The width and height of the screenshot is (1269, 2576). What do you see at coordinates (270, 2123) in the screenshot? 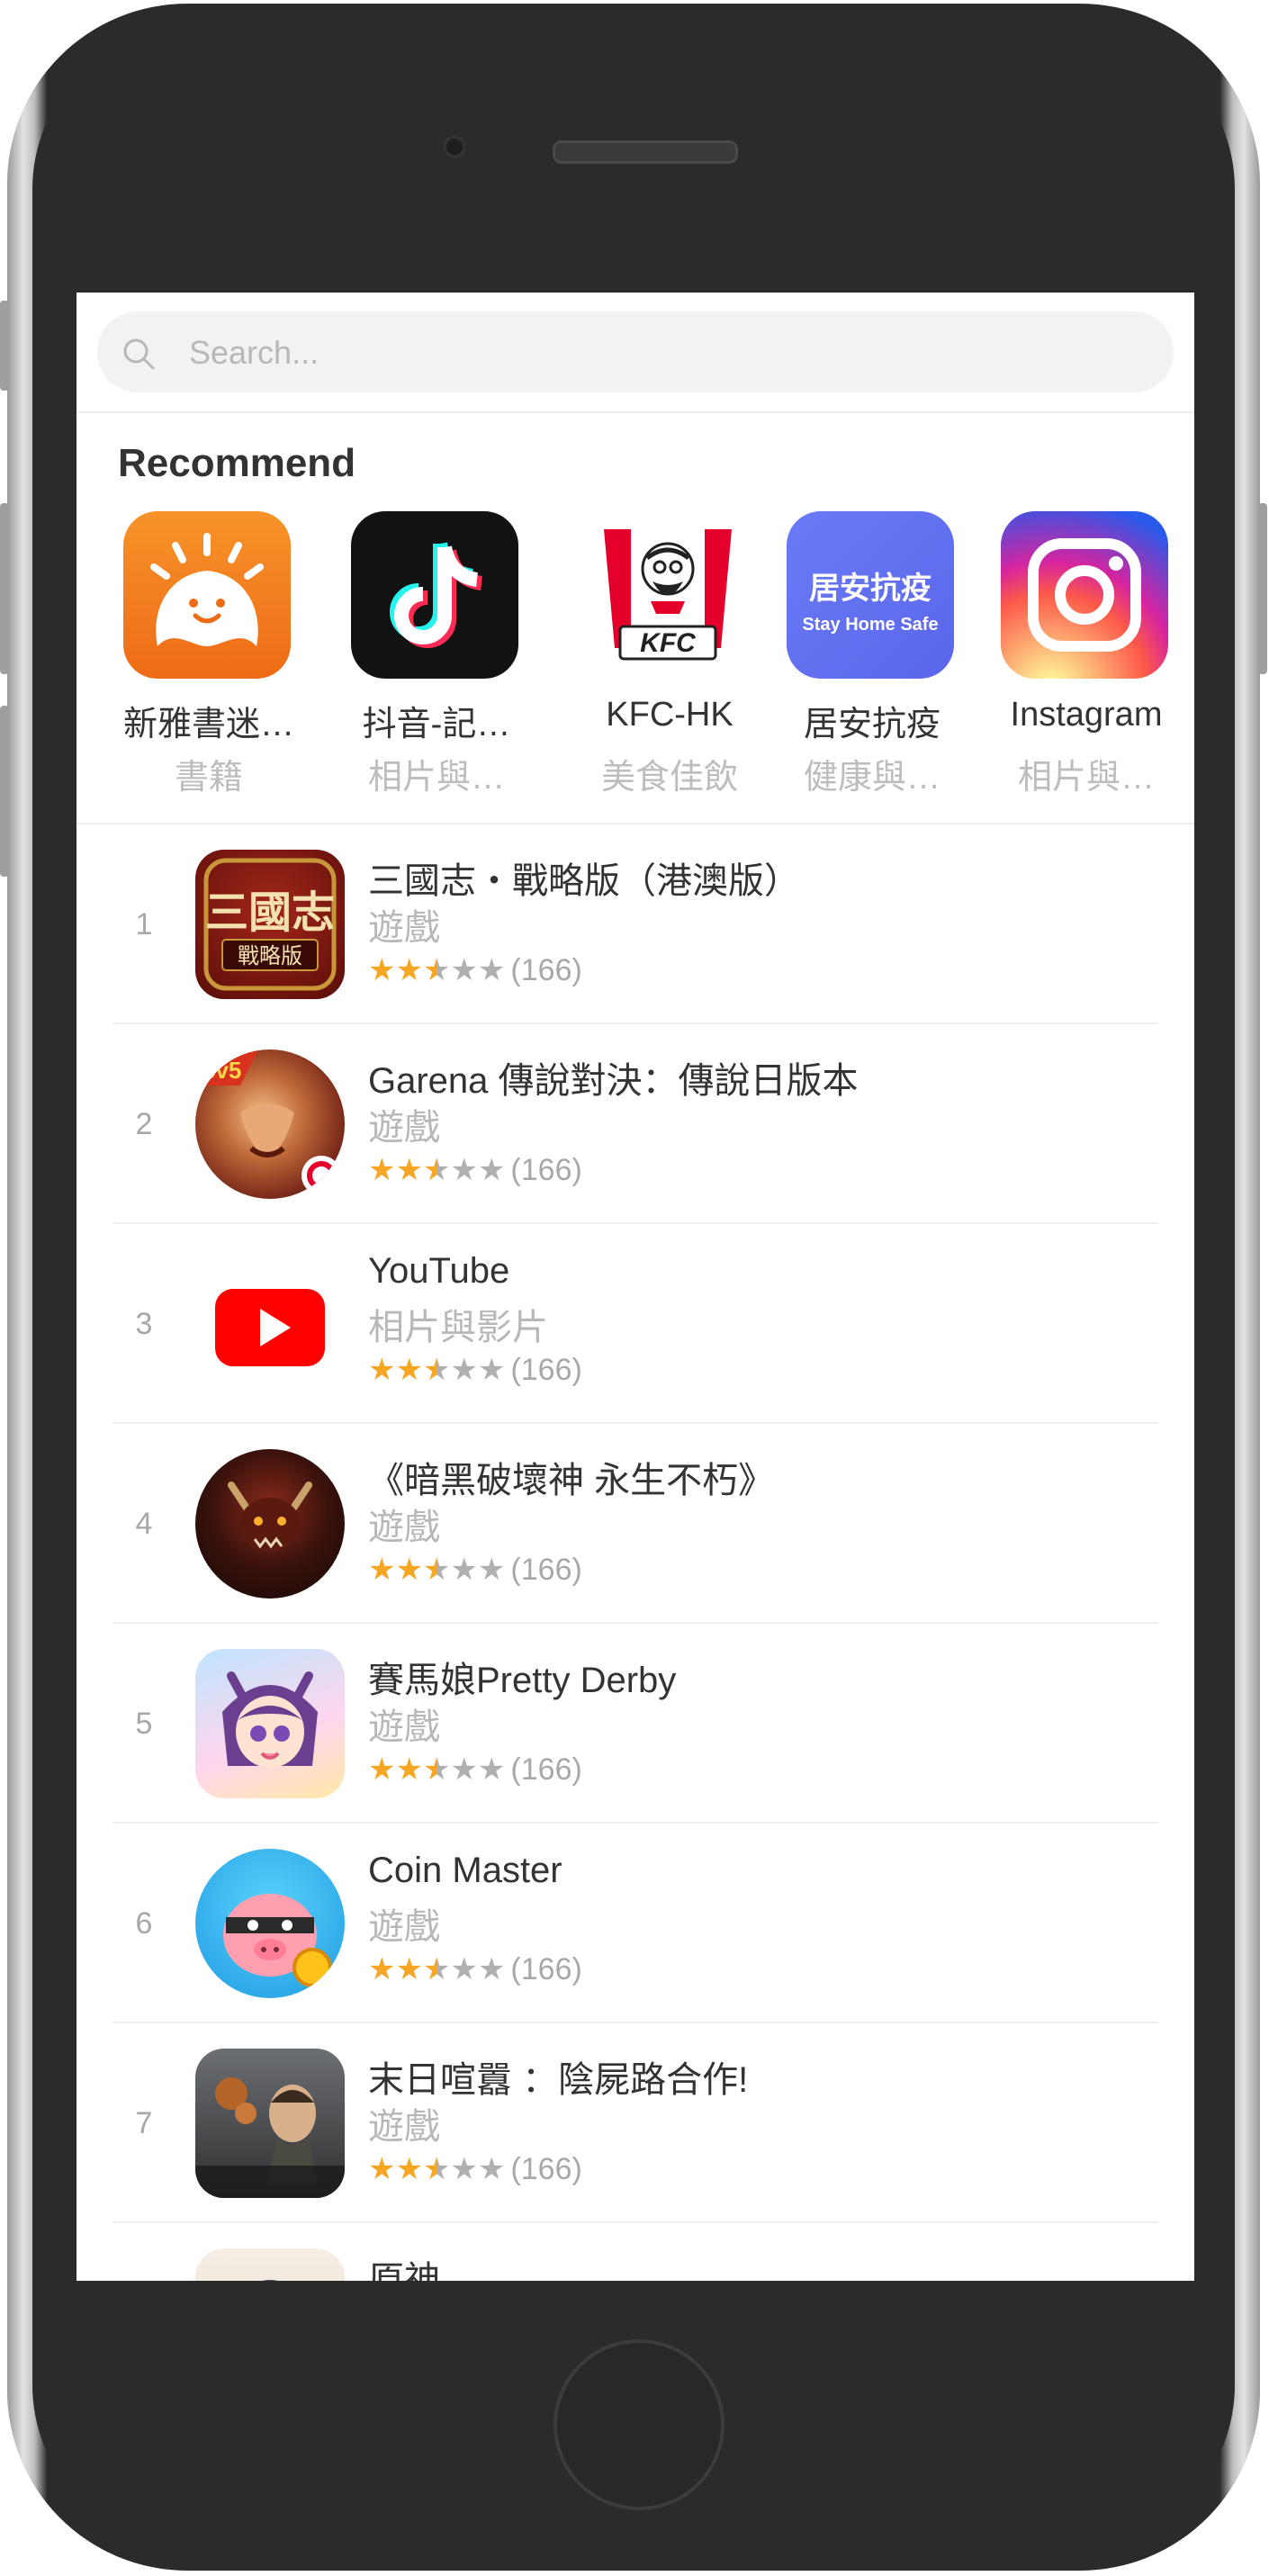
I see `walking-dead-icon` at bounding box center [270, 2123].